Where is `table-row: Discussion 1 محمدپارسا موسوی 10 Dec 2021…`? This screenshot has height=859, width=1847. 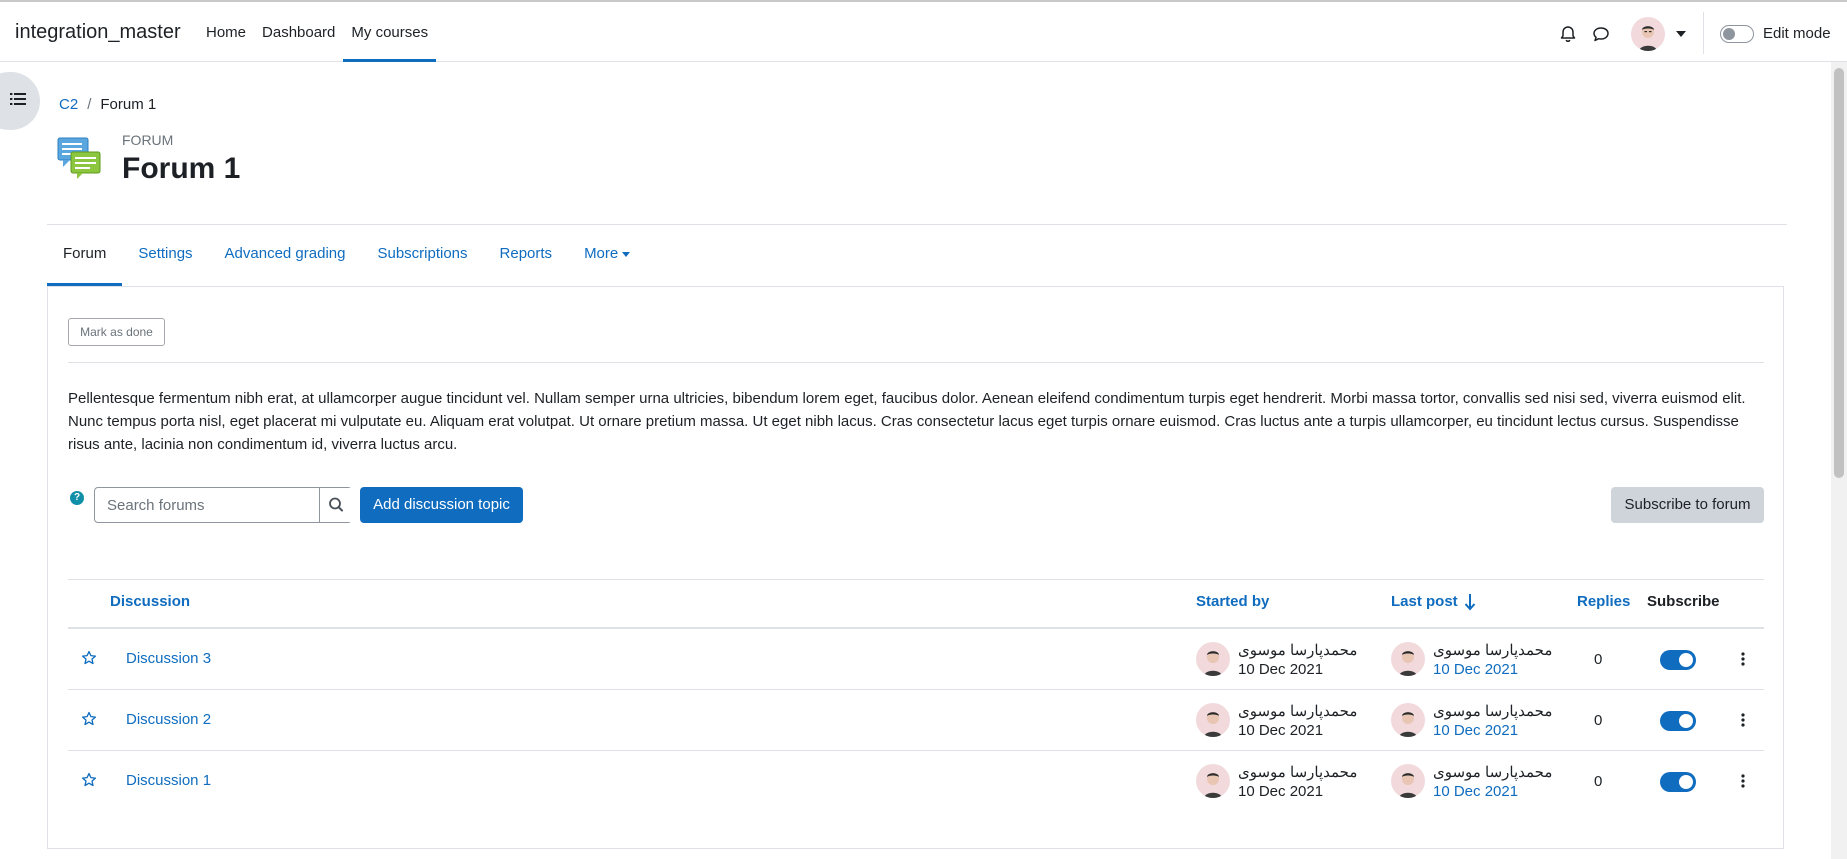 table-row: Discussion 1 محمدپارسا موسوی 10 Dec 2021… is located at coordinates (916, 781).